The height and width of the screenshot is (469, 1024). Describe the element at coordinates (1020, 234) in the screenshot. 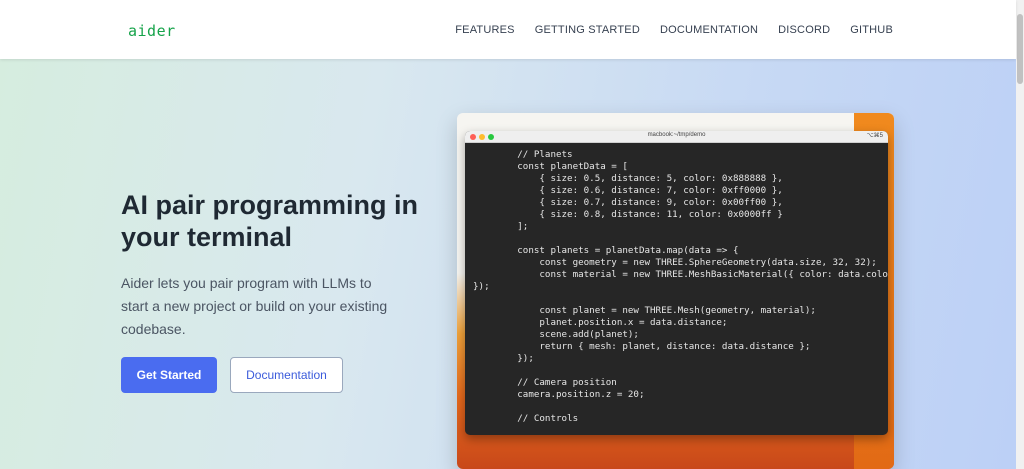

I see `page-scrollbar` at that location.